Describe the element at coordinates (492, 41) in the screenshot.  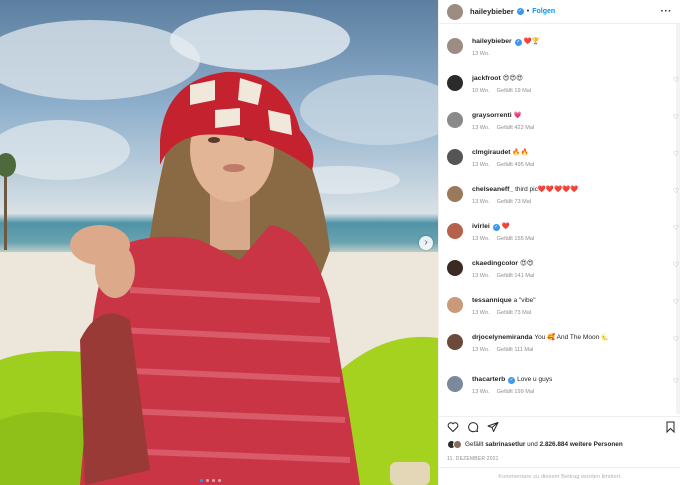
I see `comment-username: haileybieber` at that location.